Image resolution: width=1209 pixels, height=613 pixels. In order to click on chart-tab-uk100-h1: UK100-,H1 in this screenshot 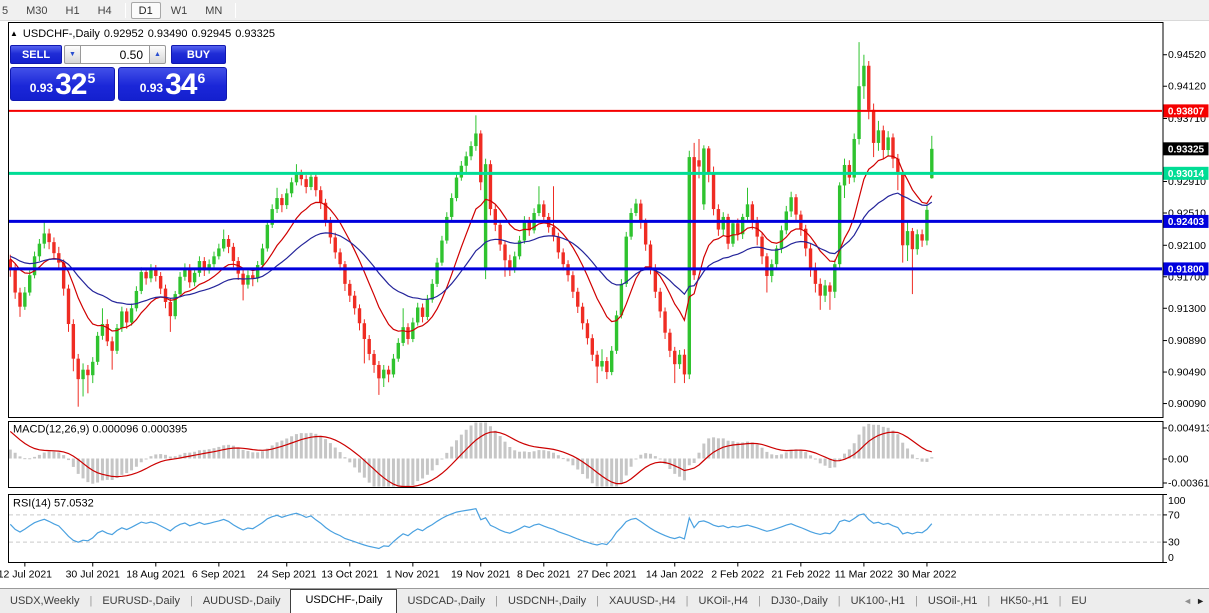, I will do `click(878, 601)`.